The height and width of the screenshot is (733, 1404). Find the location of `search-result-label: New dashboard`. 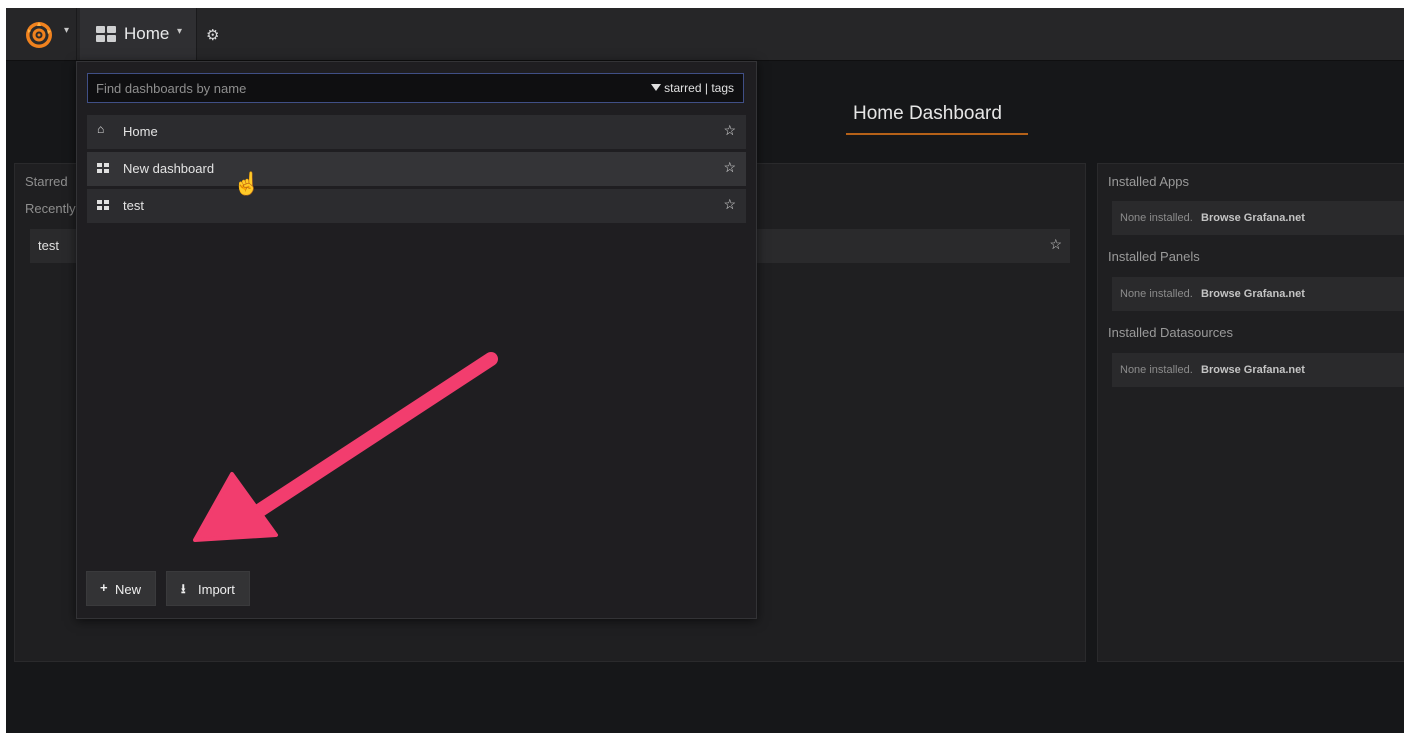

search-result-label: New dashboard is located at coordinates (169, 168).